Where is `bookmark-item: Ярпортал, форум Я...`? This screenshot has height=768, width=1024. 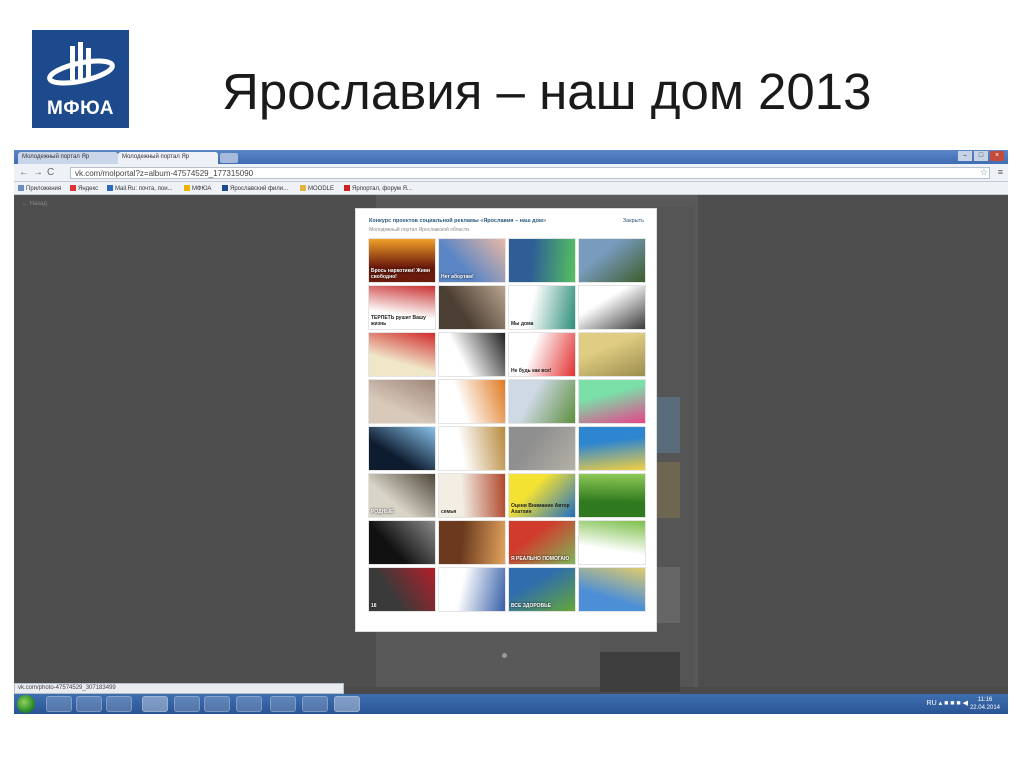
bookmark-item: Ярпортал, форум Я... is located at coordinates (378, 188).